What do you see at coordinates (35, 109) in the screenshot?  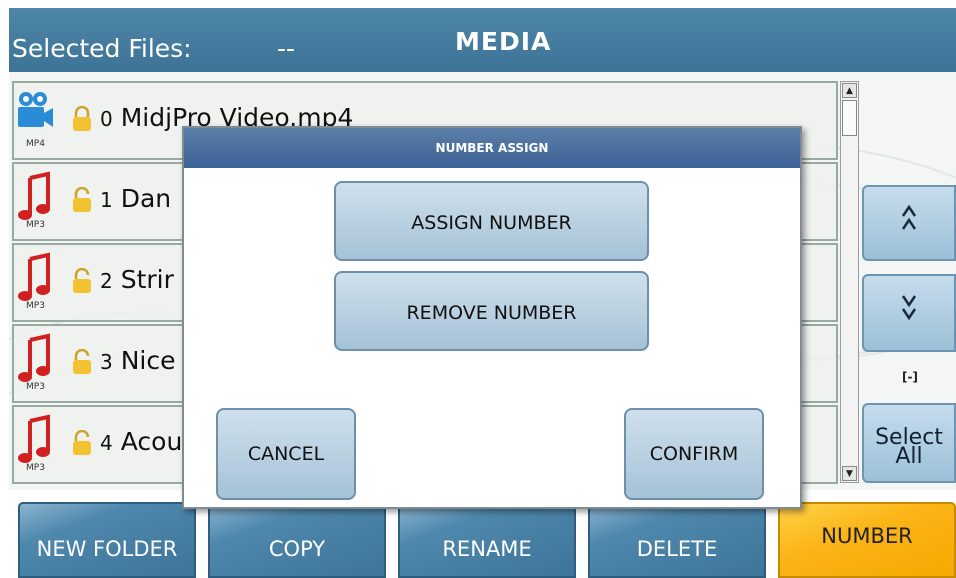 I see `video-camera-icon` at bounding box center [35, 109].